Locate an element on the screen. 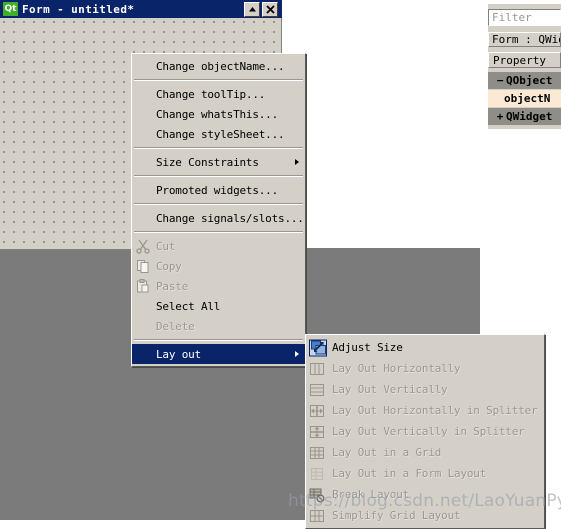 The width and height of the screenshot is (561, 529). close-icon is located at coordinates (270, 9).